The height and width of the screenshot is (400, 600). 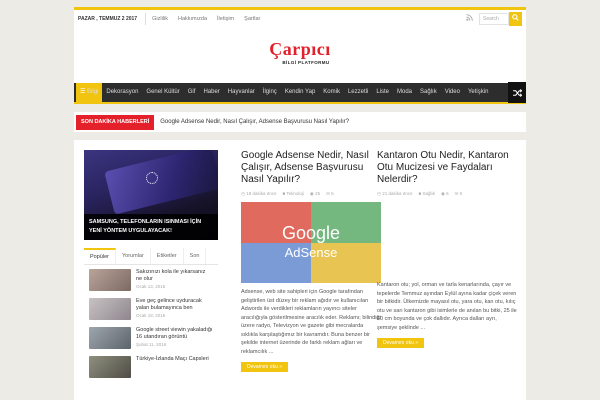 What do you see at coordinates (174, 276) in the screenshot?
I see `post-title: Sakızınızı kola ile yıkarsanız ne olur` at bounding box center [174, 276].